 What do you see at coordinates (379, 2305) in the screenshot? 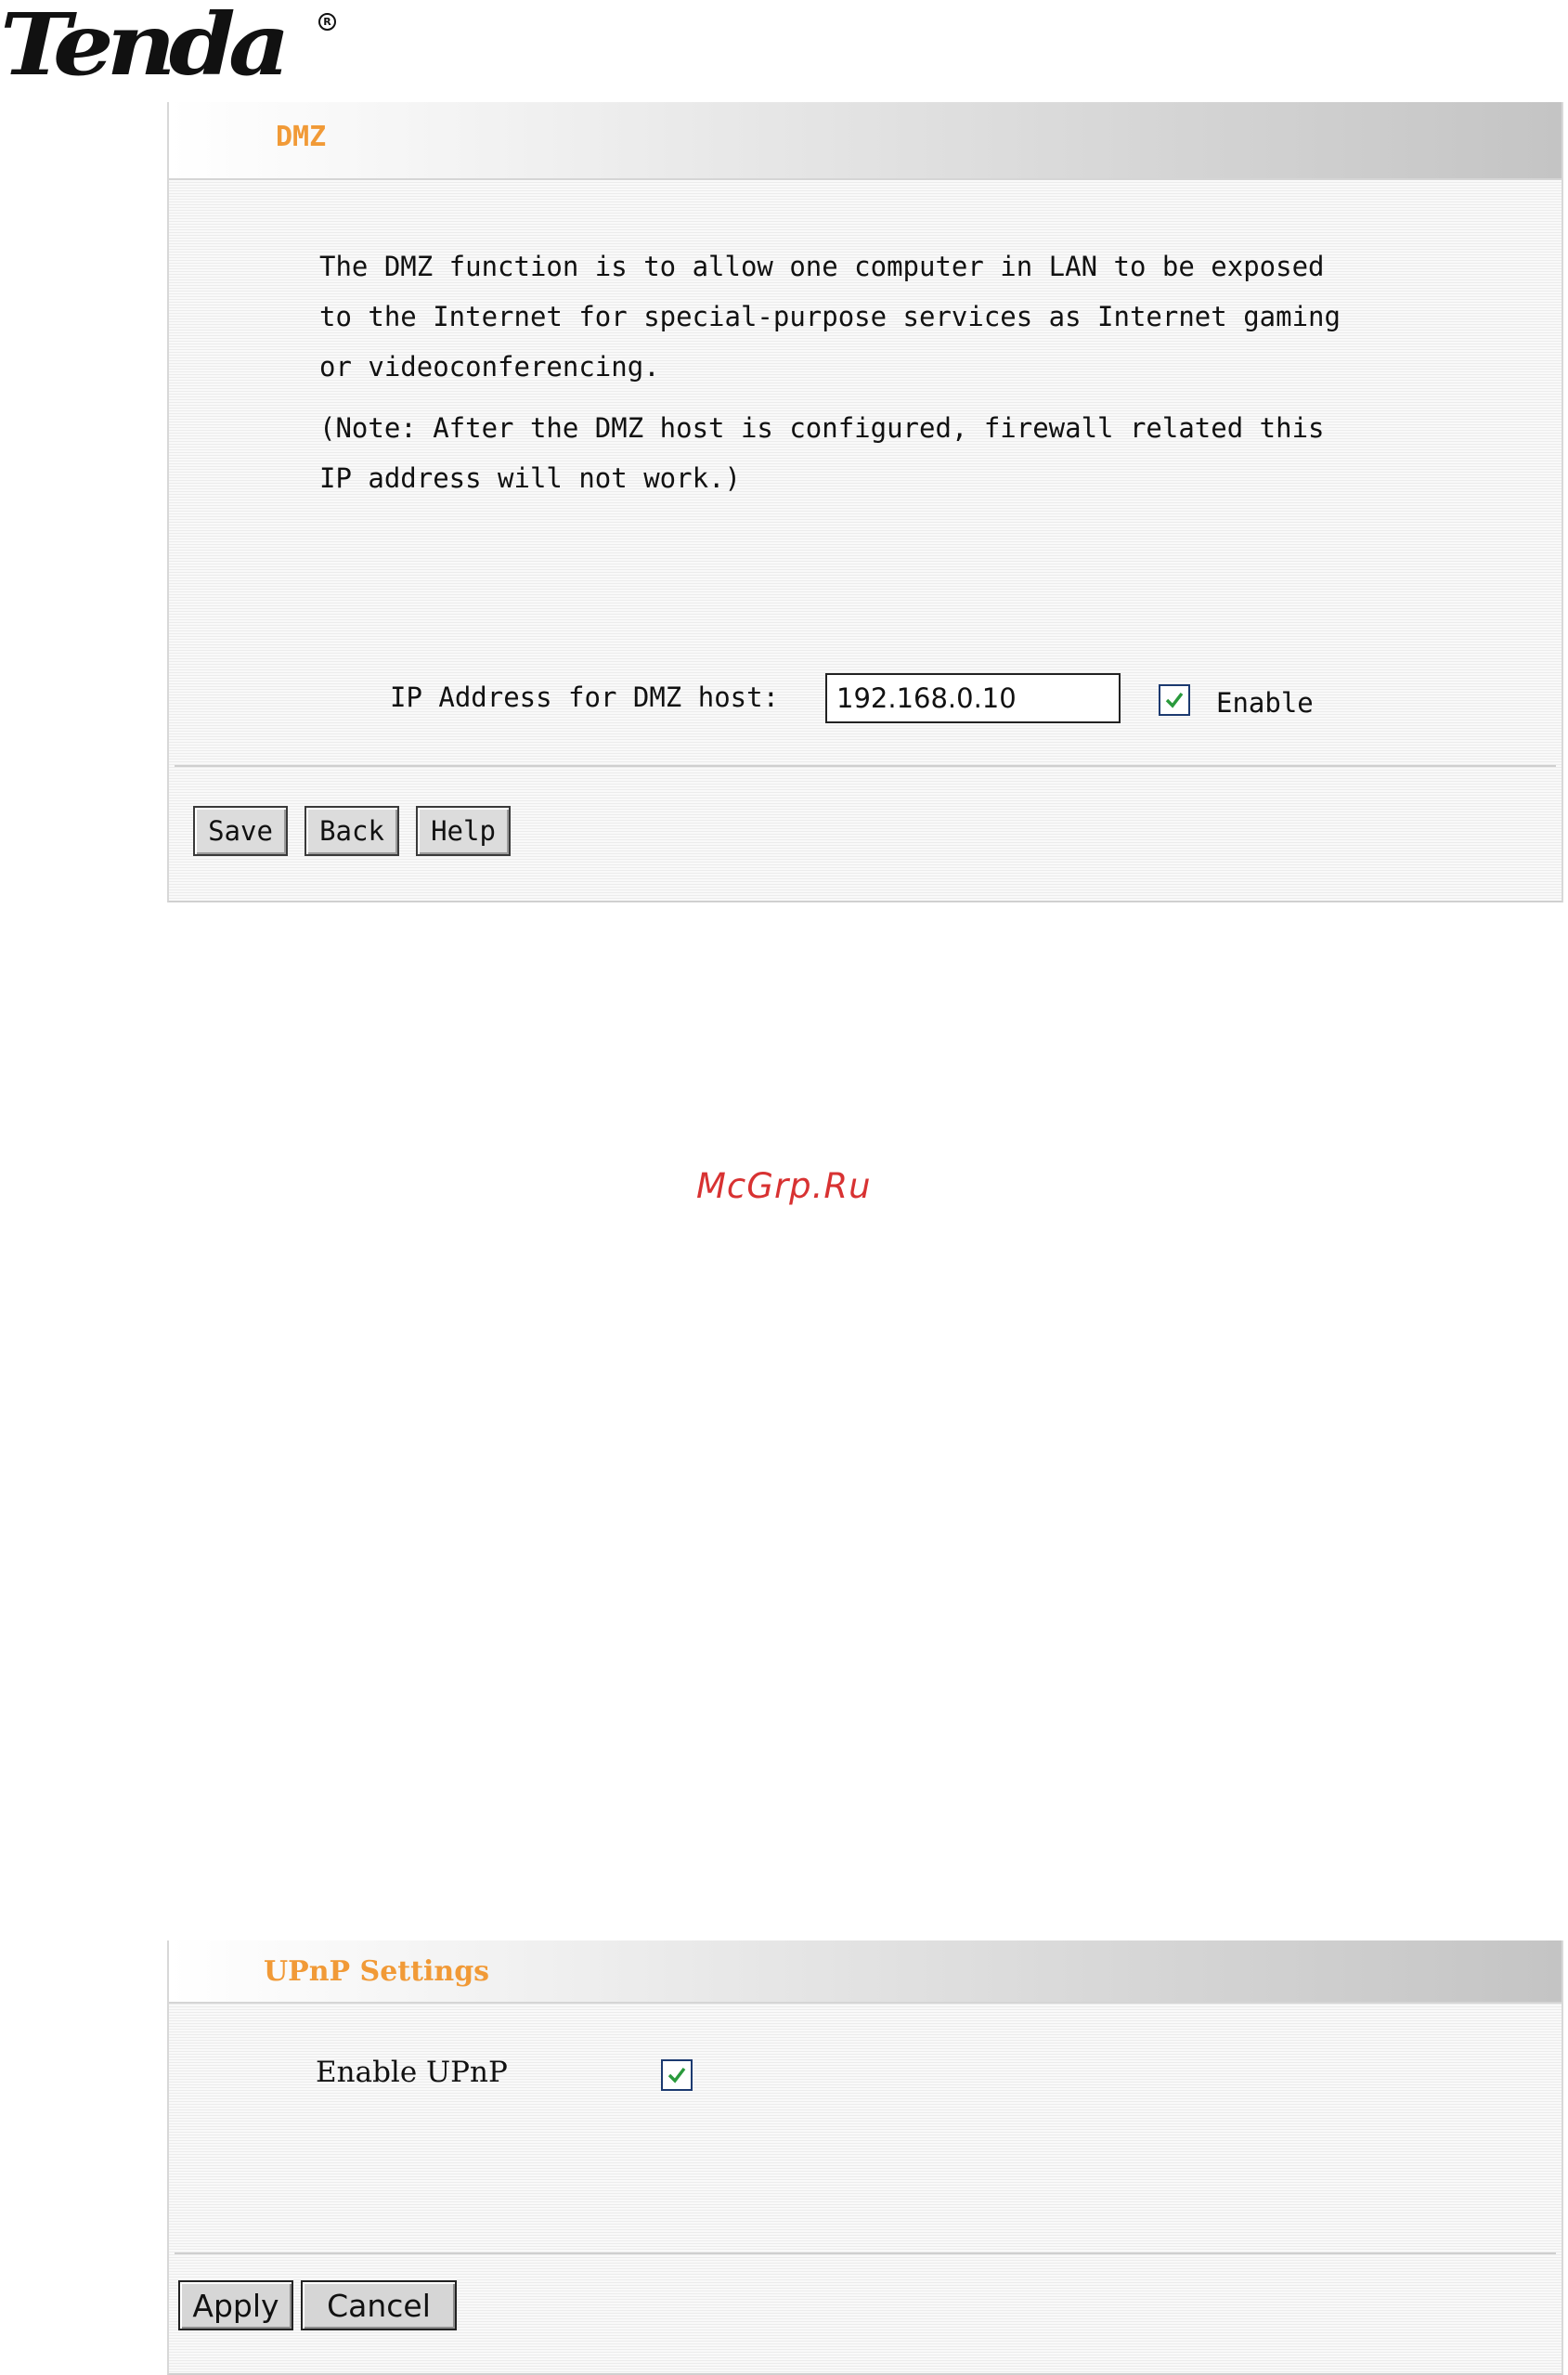
I see `cancel-button: Cancel` at bounding box center [379, 2305].